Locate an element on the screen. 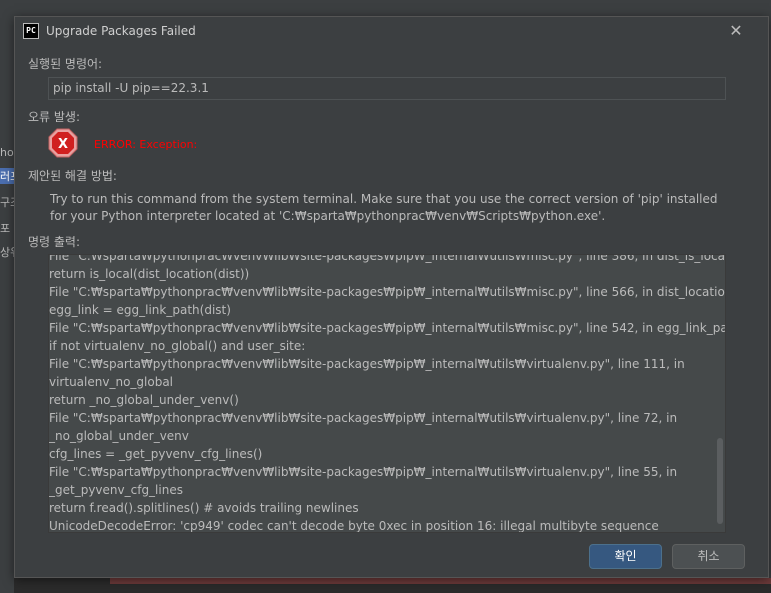 The height and width of the screenshot is (593, 771). dialog-title: Upgrade Packages Failed is located at coordinates (121, 31).